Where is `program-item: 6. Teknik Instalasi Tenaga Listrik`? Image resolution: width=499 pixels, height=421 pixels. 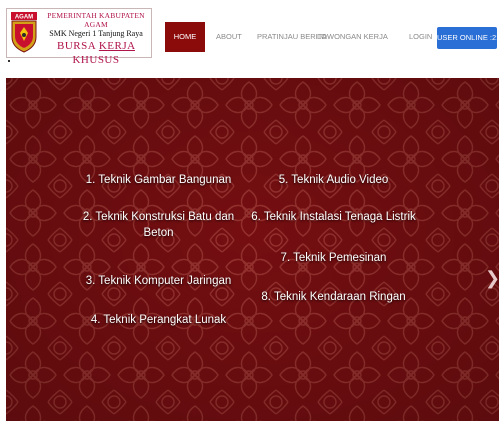 program-item: 6. Teknik Instalasi Tenaga Listrik is located at coordinates (333, 217).